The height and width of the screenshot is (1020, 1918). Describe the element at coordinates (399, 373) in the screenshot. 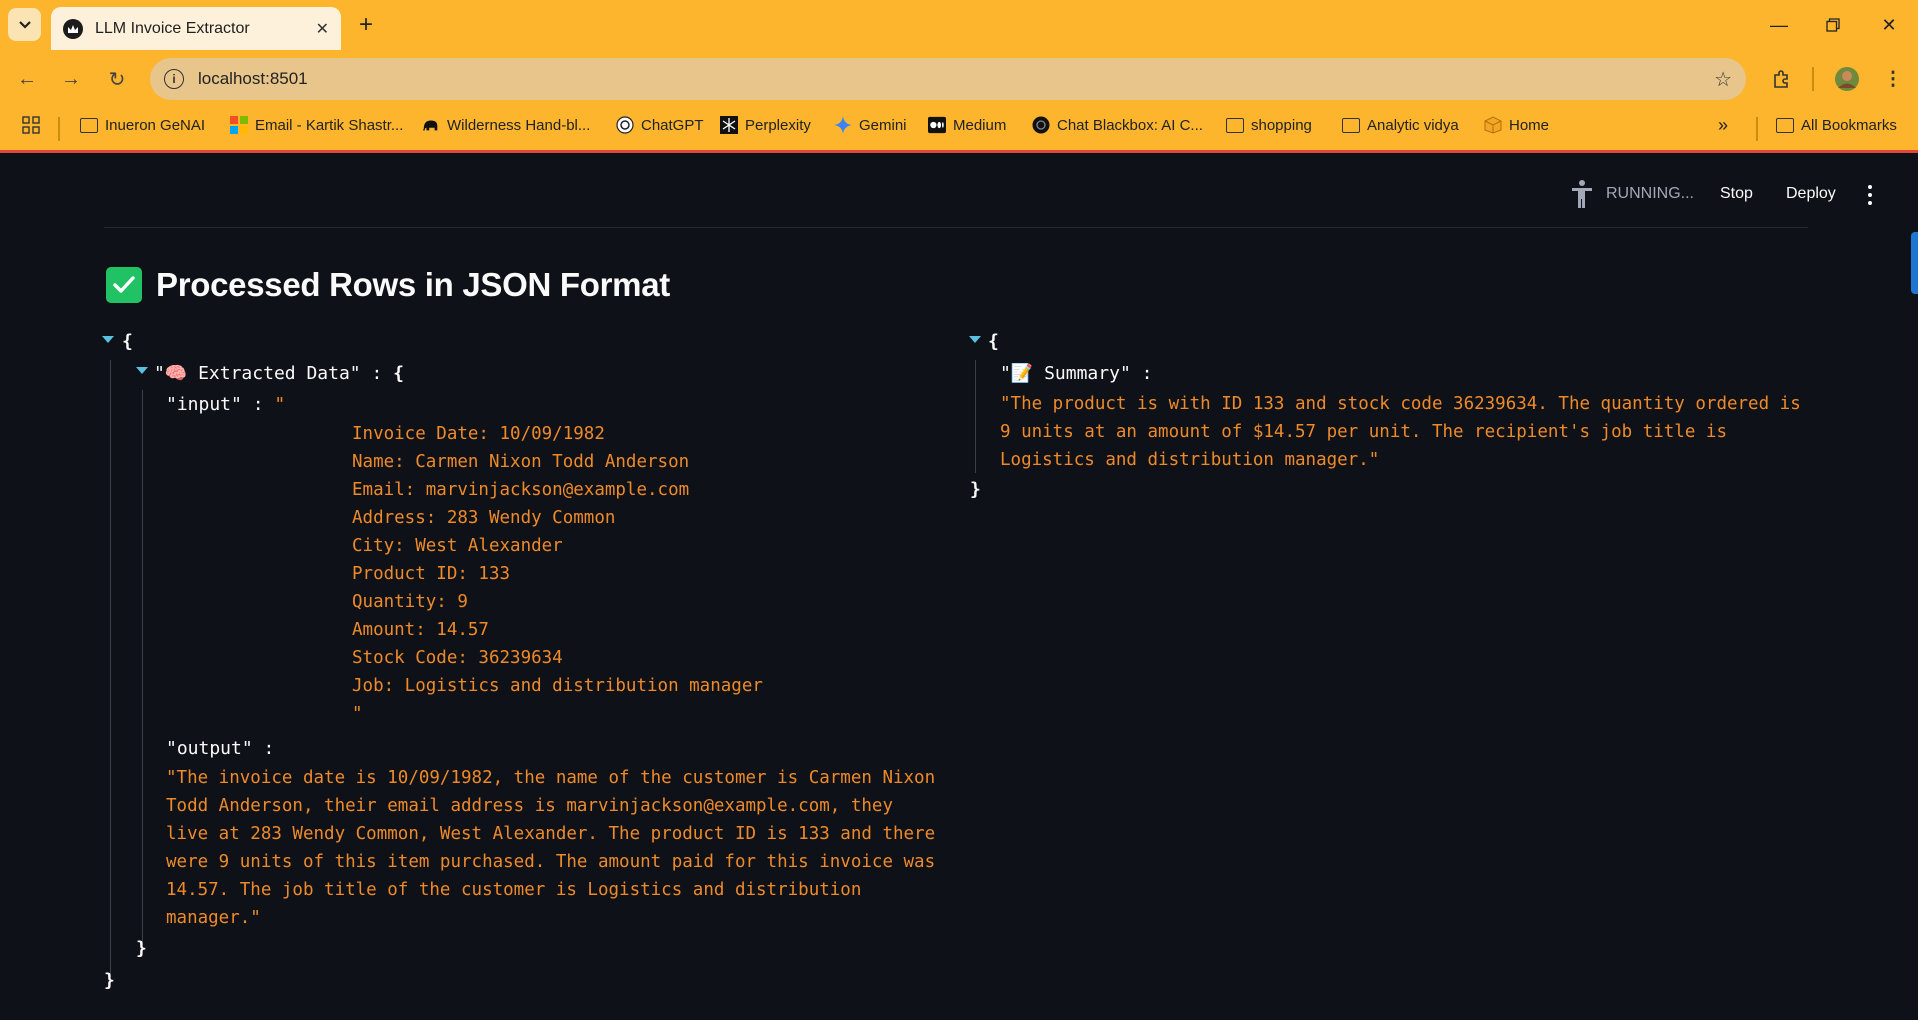

I see `inner-open-brace: {` at that location.